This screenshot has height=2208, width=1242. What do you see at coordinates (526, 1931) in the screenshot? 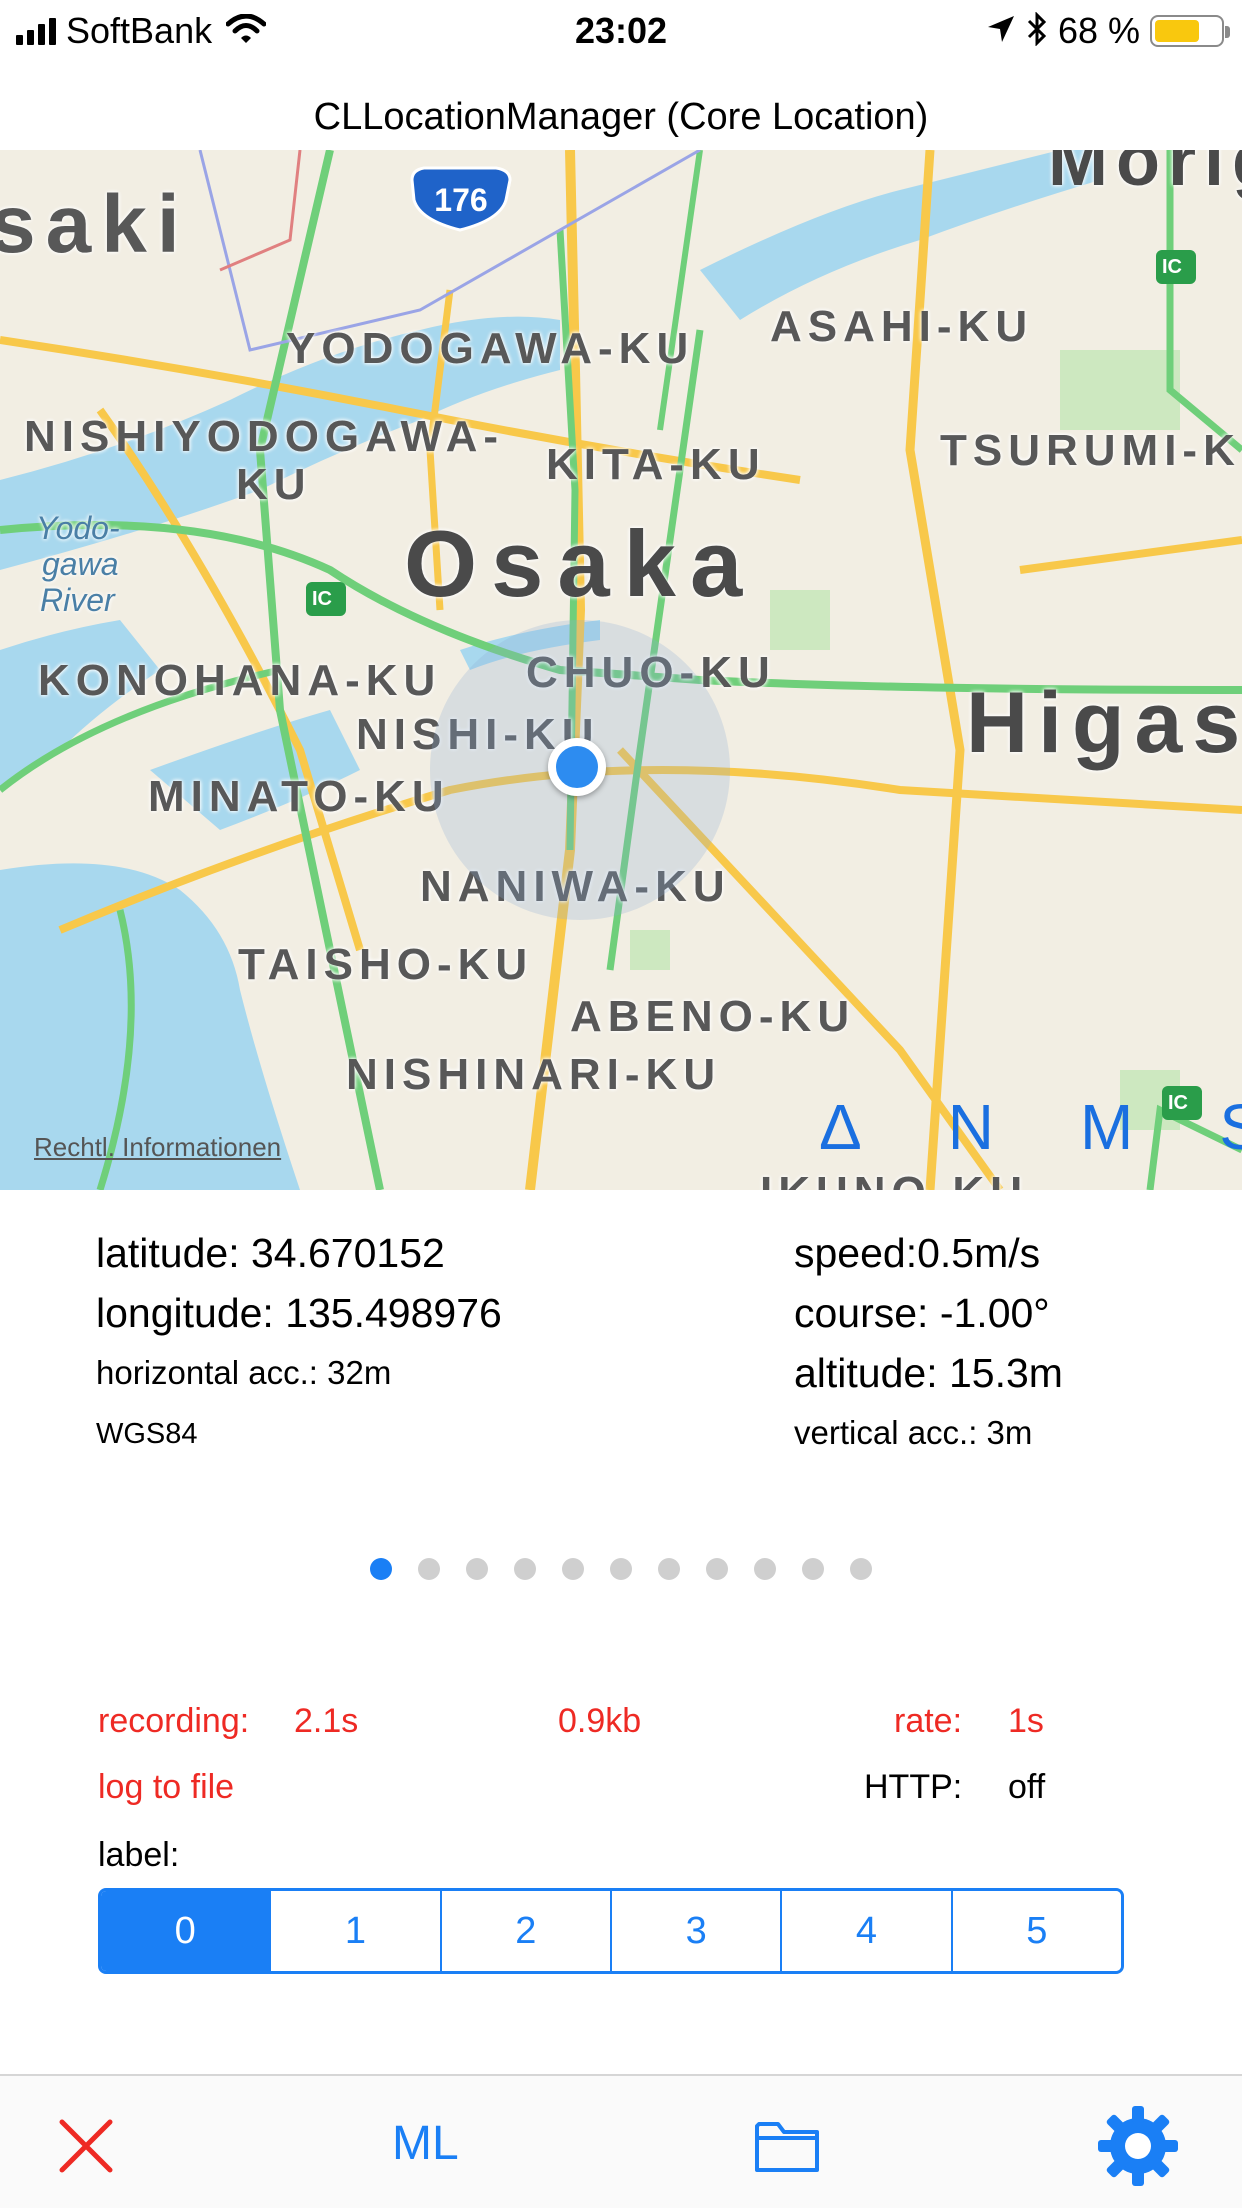
I see `label-segment-2: 2` at bounding box center [526, 1931].